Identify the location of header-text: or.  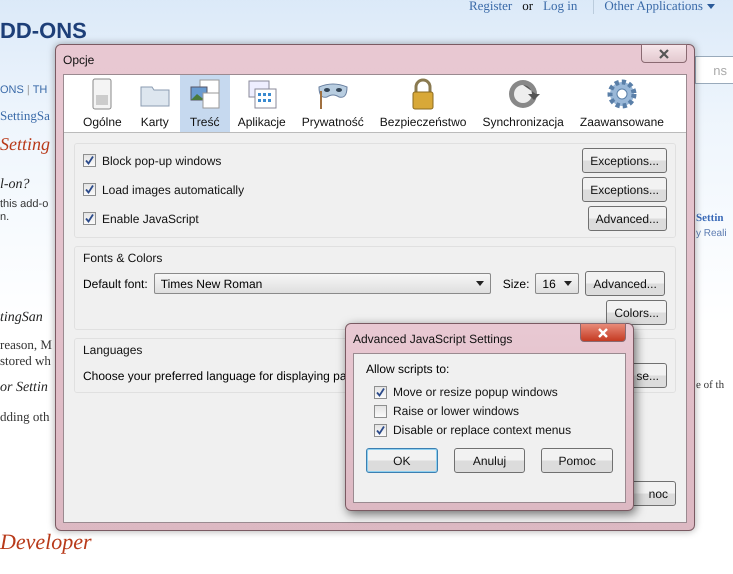
(528, 7).